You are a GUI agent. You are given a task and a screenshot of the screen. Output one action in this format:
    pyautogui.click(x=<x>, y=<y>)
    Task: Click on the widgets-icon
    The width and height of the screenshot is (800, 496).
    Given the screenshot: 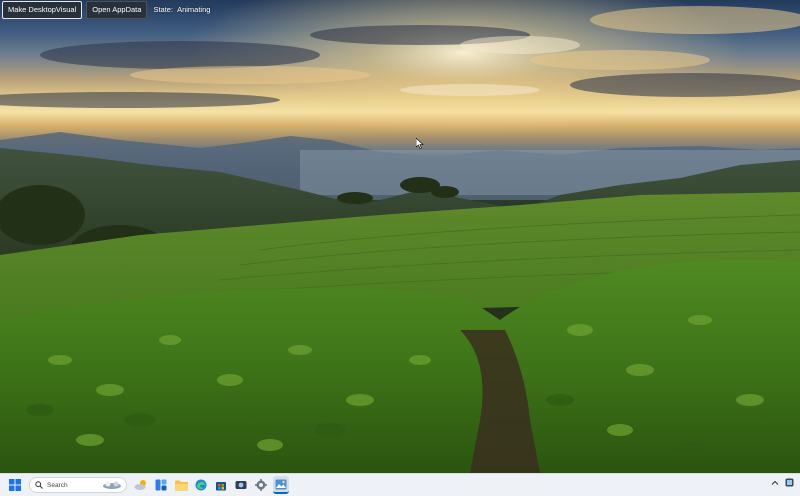 What is the action you would take?
    pyautogui.click(x=161, y=485)
    